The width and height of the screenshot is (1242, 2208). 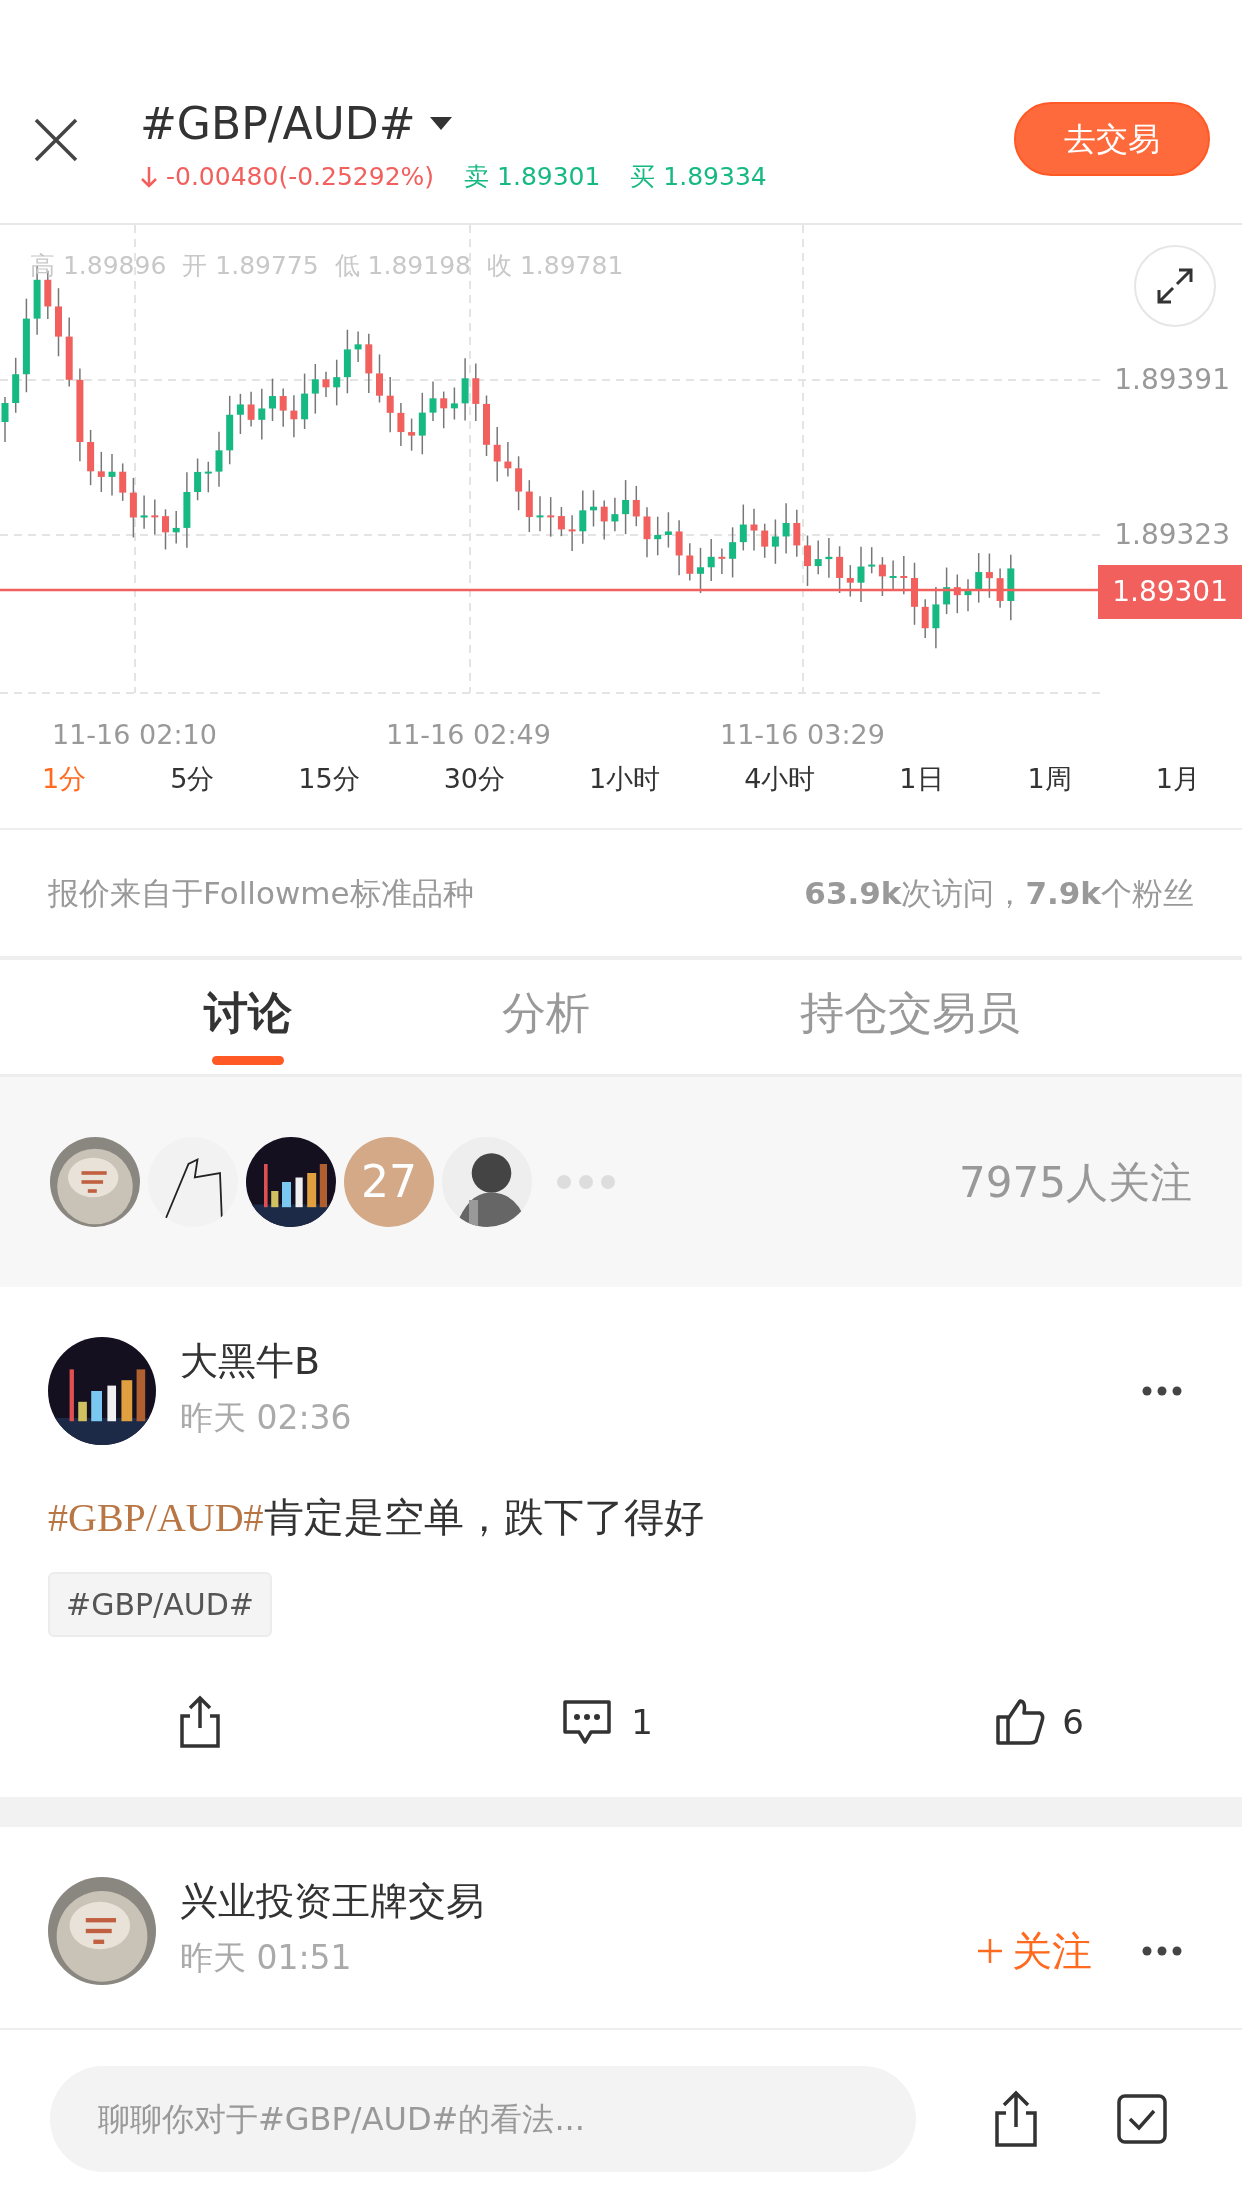 I want to click on like-button: 6, so click(x=1039, y=1722).